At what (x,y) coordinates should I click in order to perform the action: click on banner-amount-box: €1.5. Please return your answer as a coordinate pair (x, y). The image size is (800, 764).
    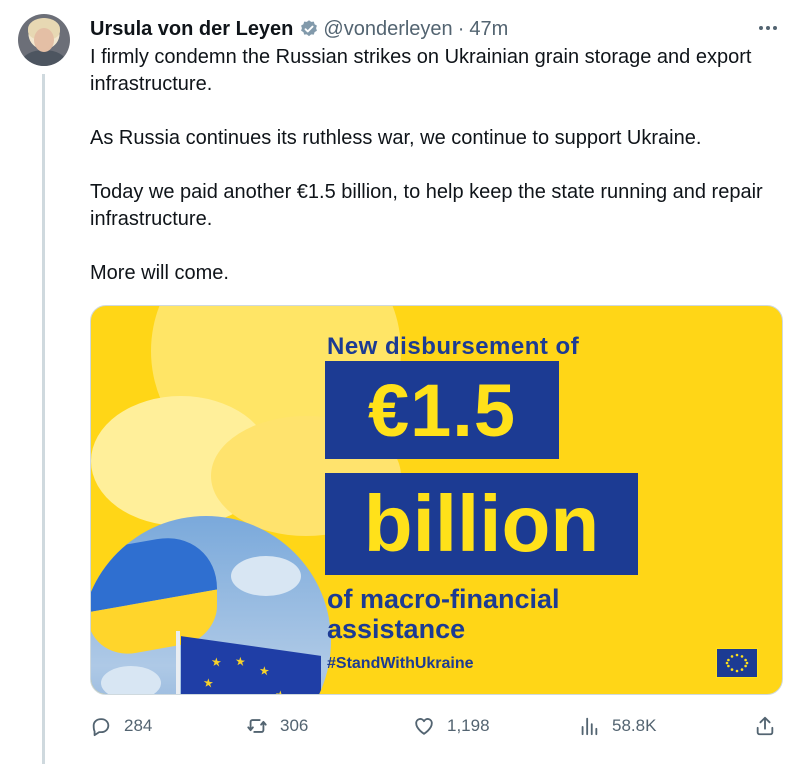
    Looking at the image, I should click on (442, 410).